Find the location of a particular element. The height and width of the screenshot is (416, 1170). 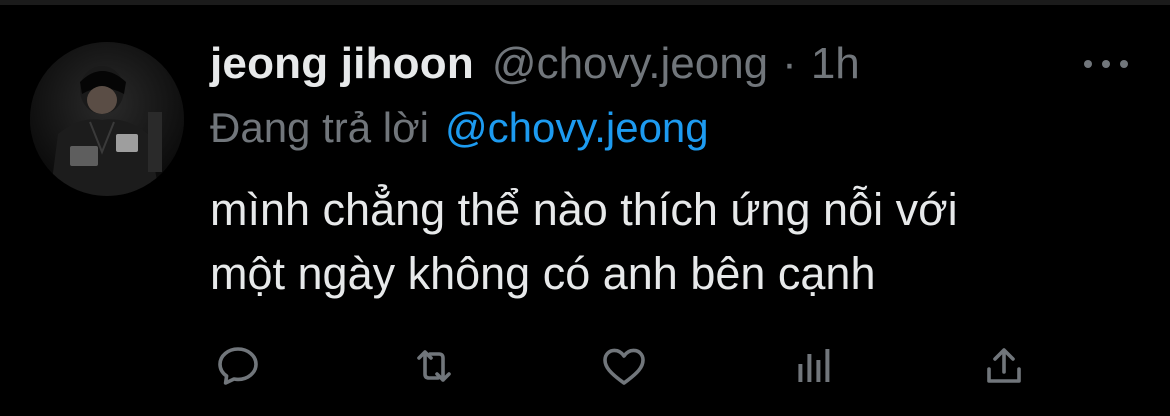

action-bar is located at coordinates (585, 366).